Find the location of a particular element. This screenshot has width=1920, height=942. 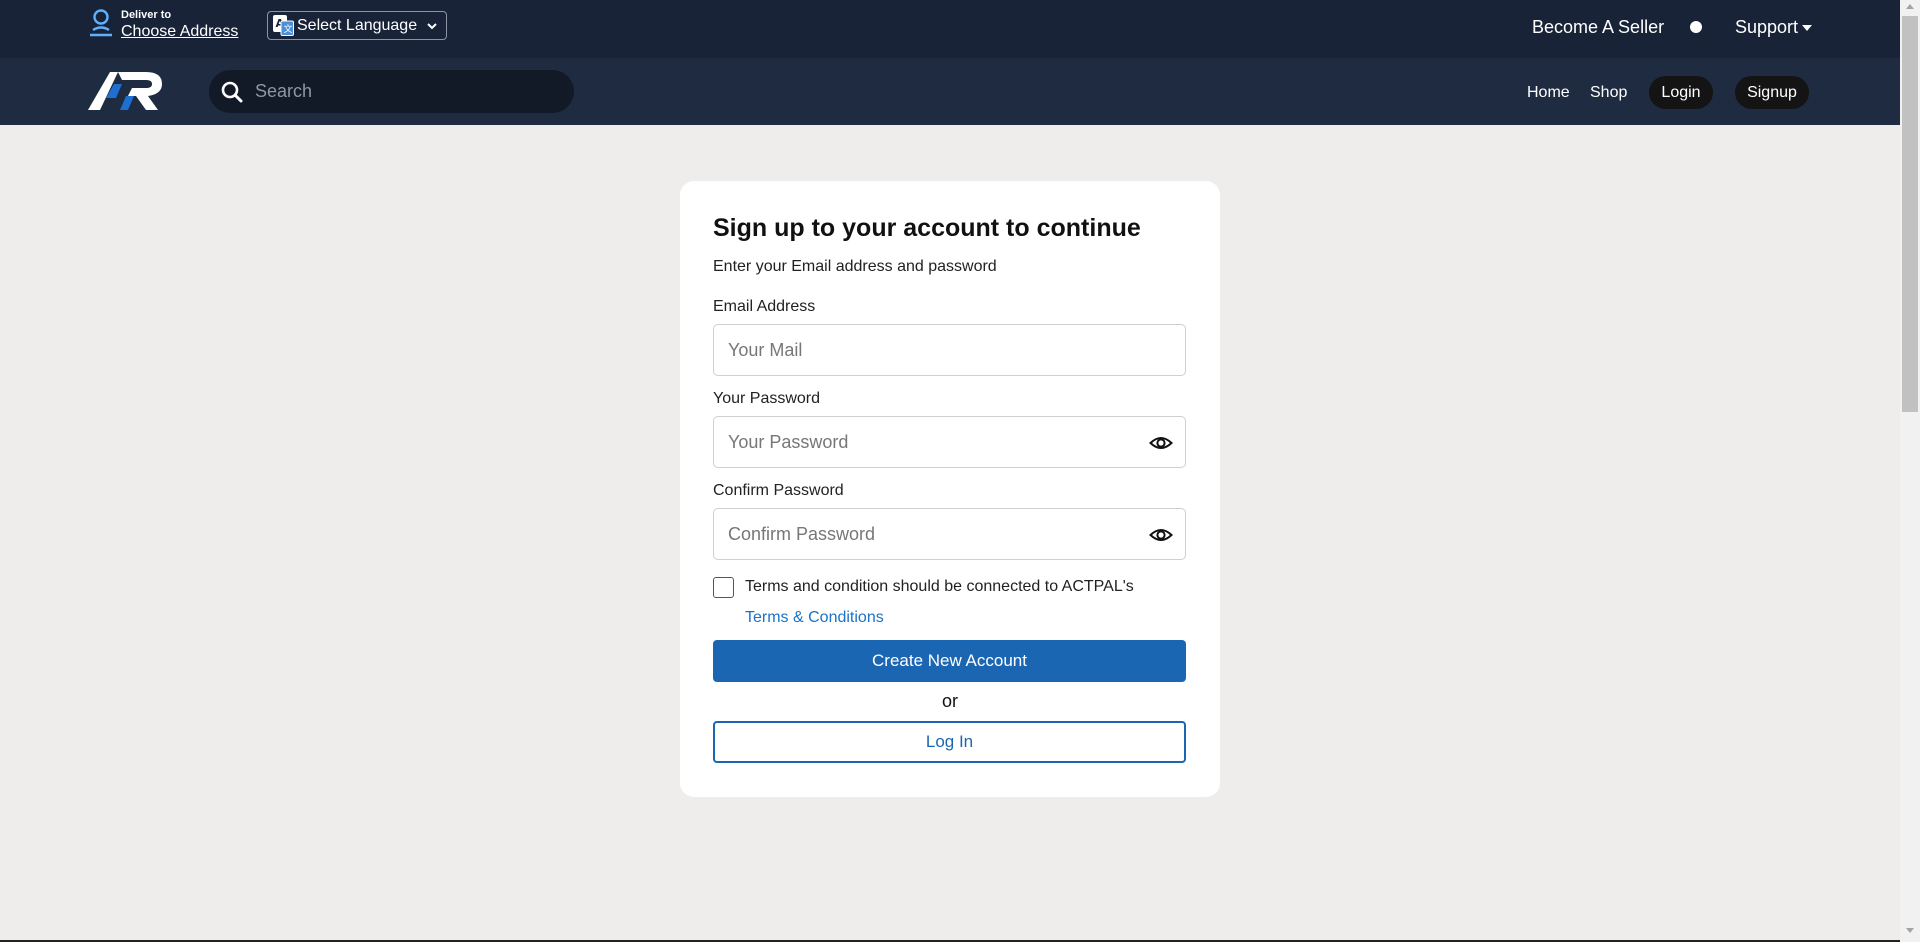

create-account-button: Create New Account is located at coordinates (949, 661).